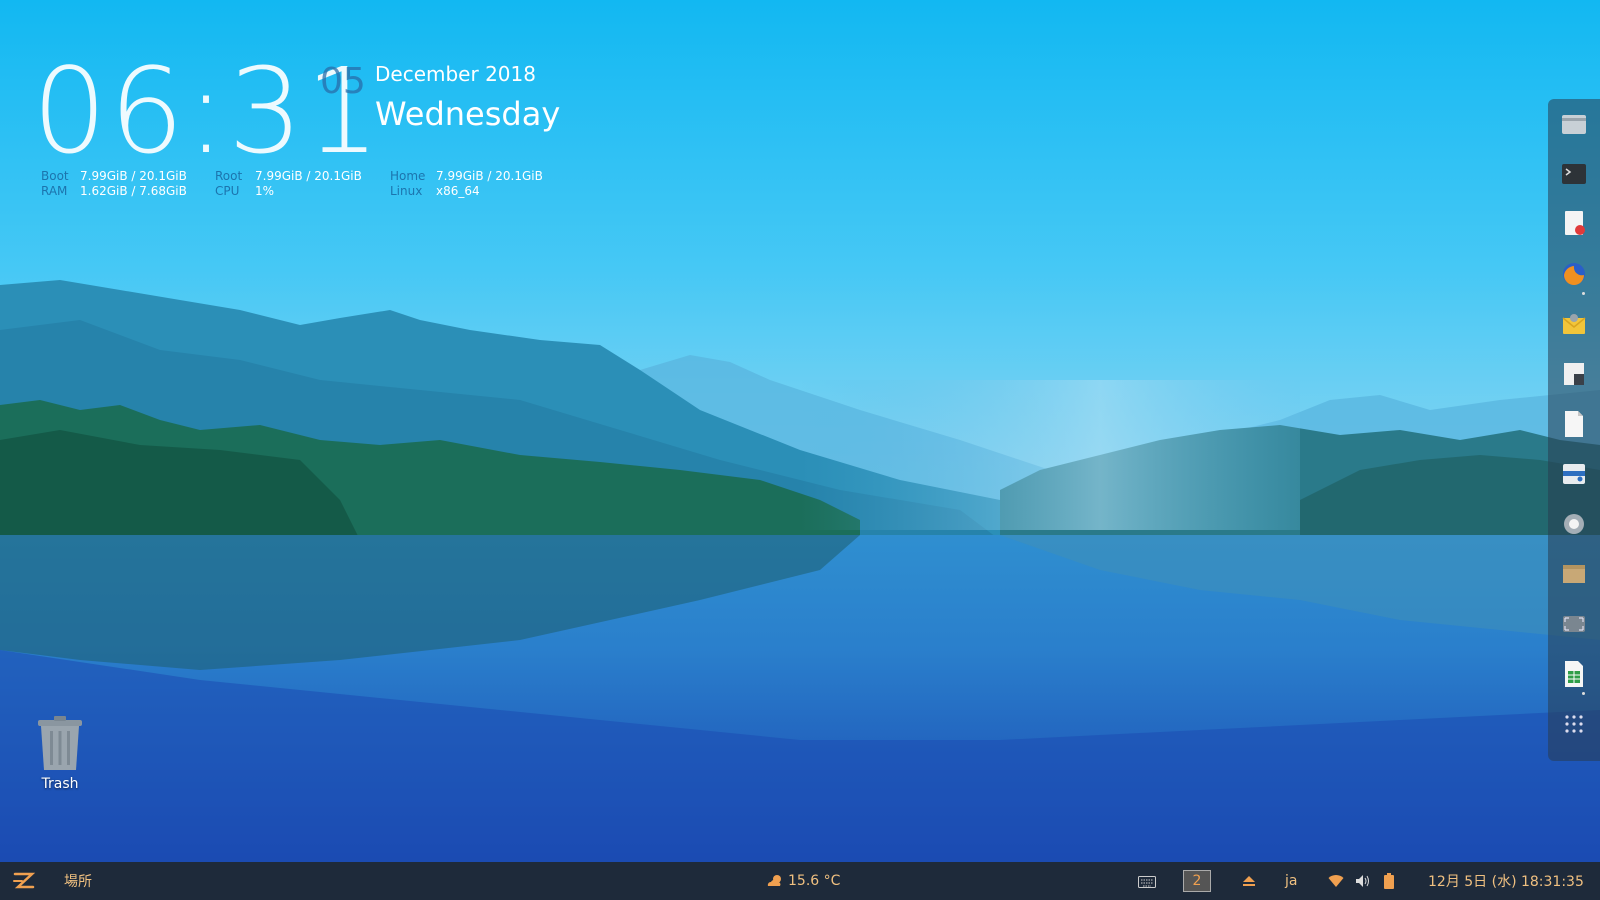 The width and height of the screenshot is (1600, 900). Describe the element at coordinates (244, 191) in the screenshot. I see `stat-cpu: CPU 1%` at that location.